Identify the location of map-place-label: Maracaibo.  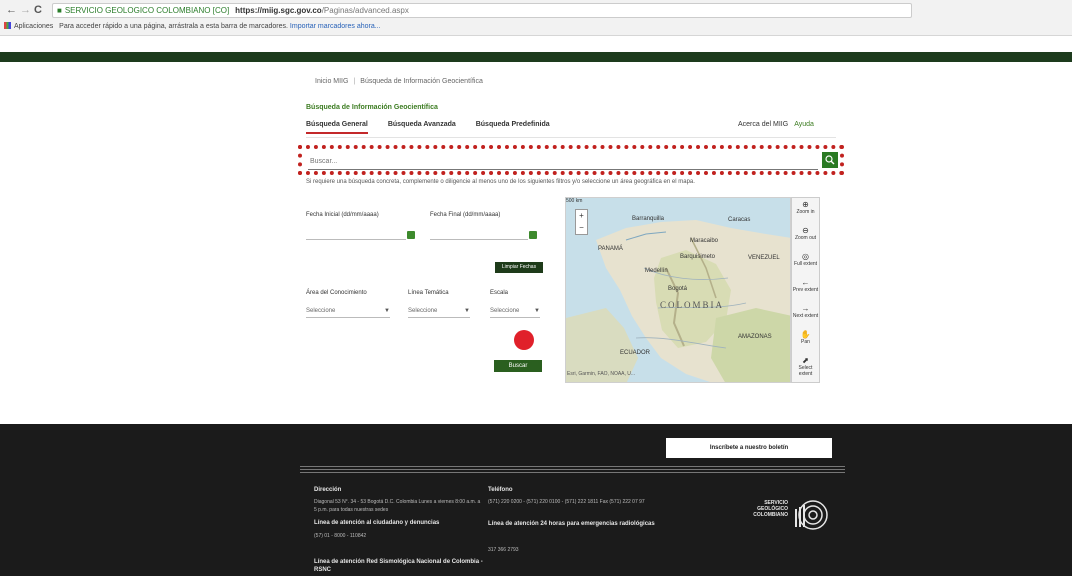
(704, 241).